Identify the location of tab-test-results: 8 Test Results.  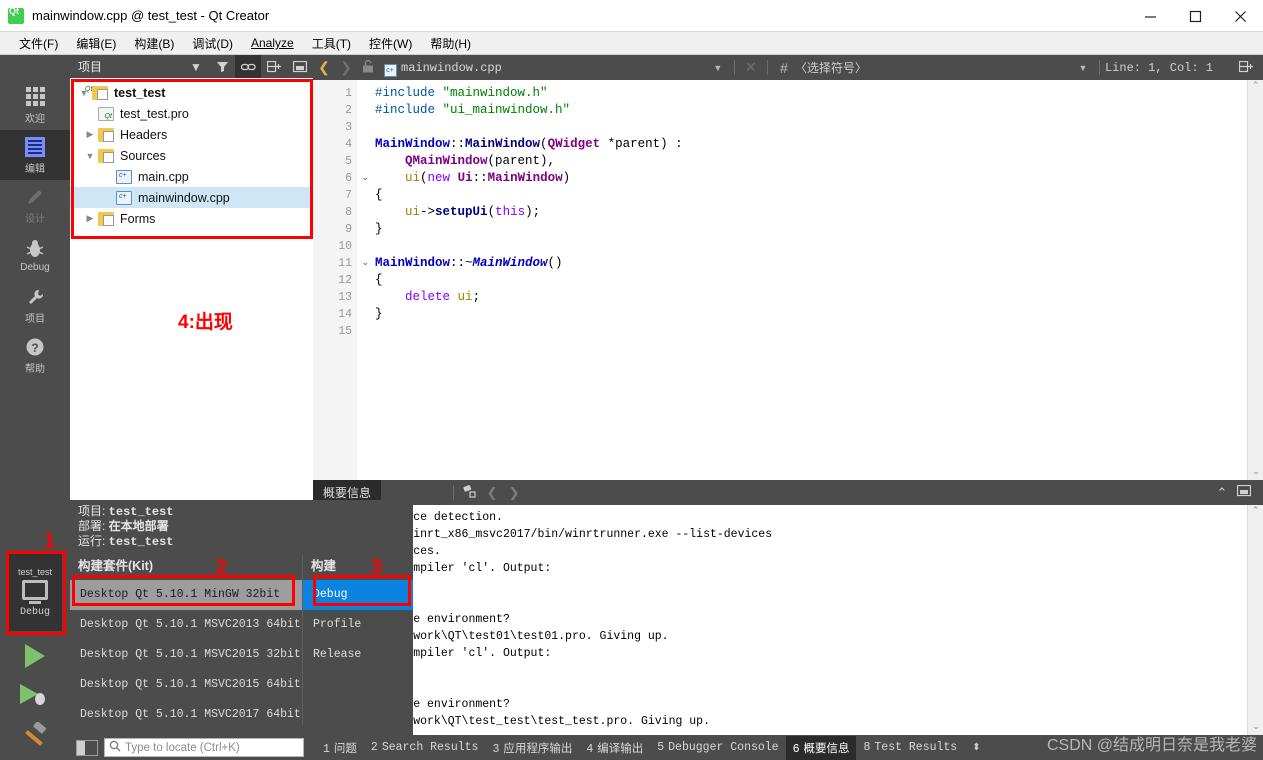
(910, 747).